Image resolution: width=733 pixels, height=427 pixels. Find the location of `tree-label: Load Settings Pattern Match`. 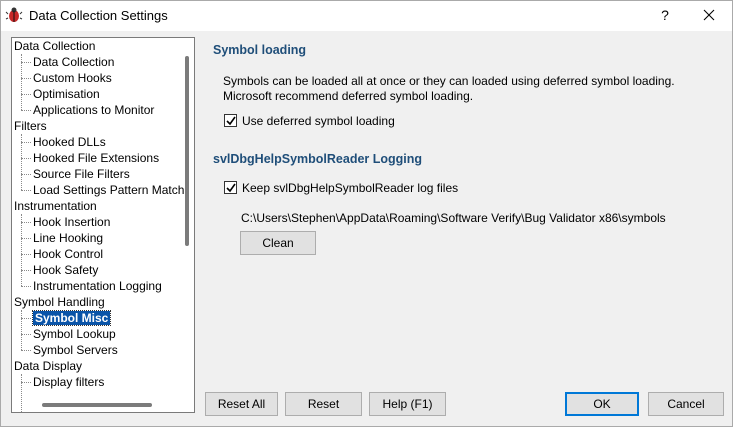

tree-label: Load Settings Pattern Match is located at coordinates (109, 190).